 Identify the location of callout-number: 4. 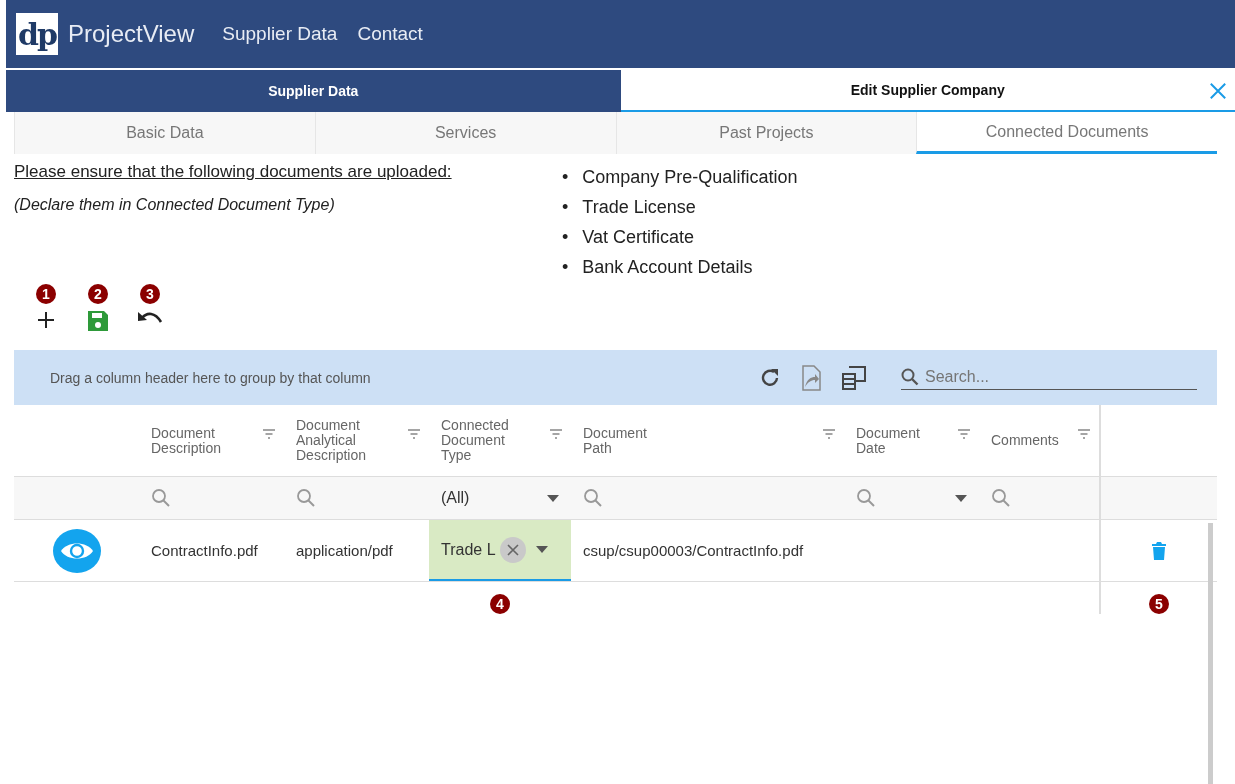
(500, 604).